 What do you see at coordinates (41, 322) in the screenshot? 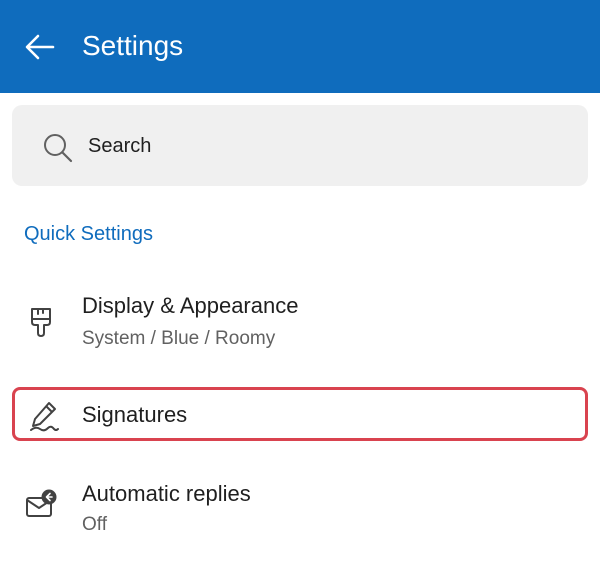
I see `paintbrush-icon` at bounding box center [41, 322].